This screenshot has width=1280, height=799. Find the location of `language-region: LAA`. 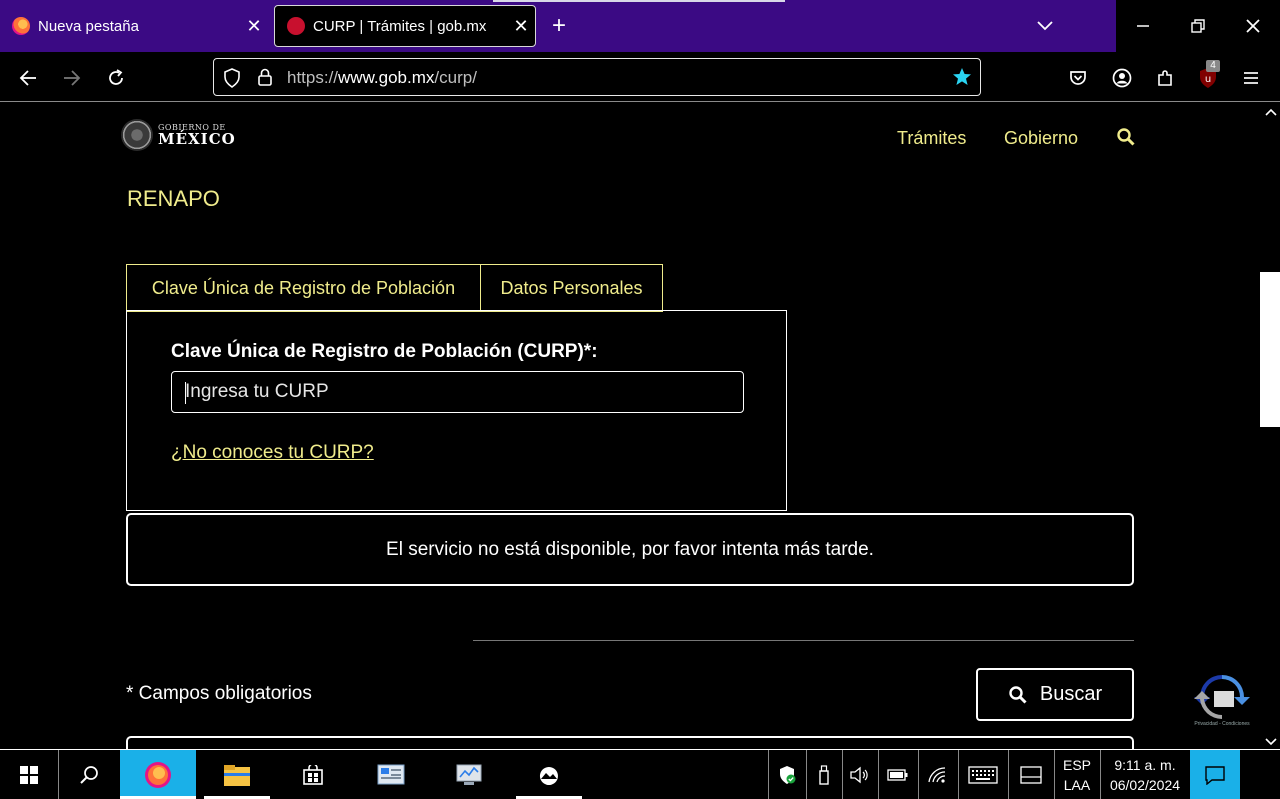

language-region: LAA is located at coordinates (1077, 784).